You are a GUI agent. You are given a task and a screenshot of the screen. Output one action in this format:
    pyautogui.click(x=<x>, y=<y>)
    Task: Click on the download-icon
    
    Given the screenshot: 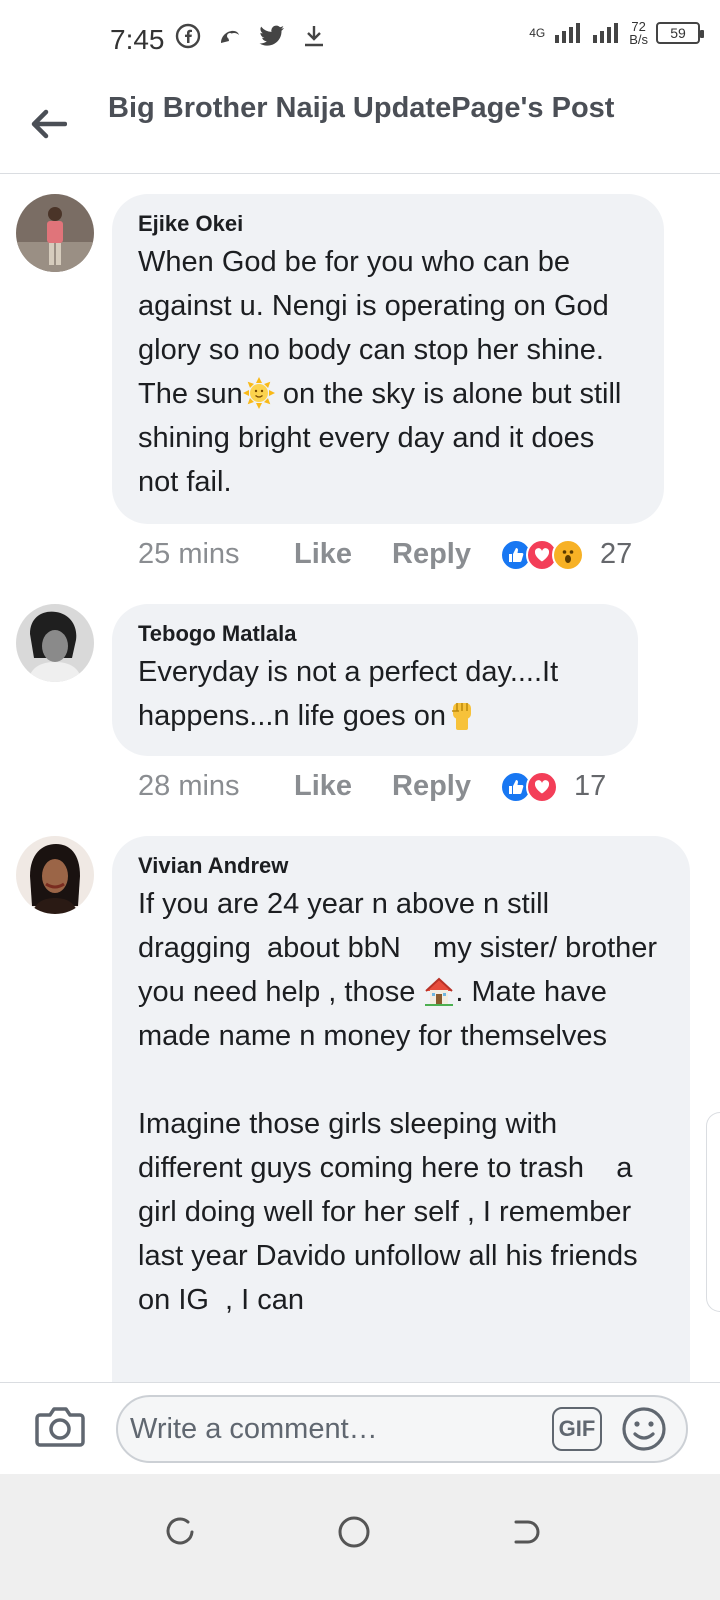 What is the action you would take?
    pyautogui.click(x=314, y=36)
    